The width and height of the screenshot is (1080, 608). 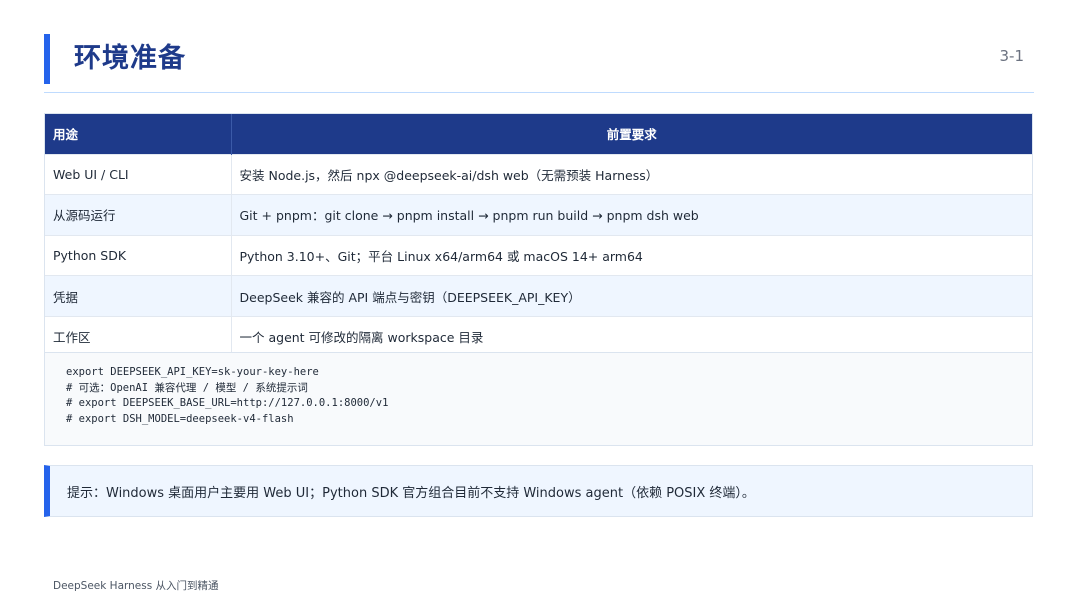 What do you see at coordinates (138, 134) in the screenshot?
I see `column-header-use: 用途` at bounding box center [138, 134].